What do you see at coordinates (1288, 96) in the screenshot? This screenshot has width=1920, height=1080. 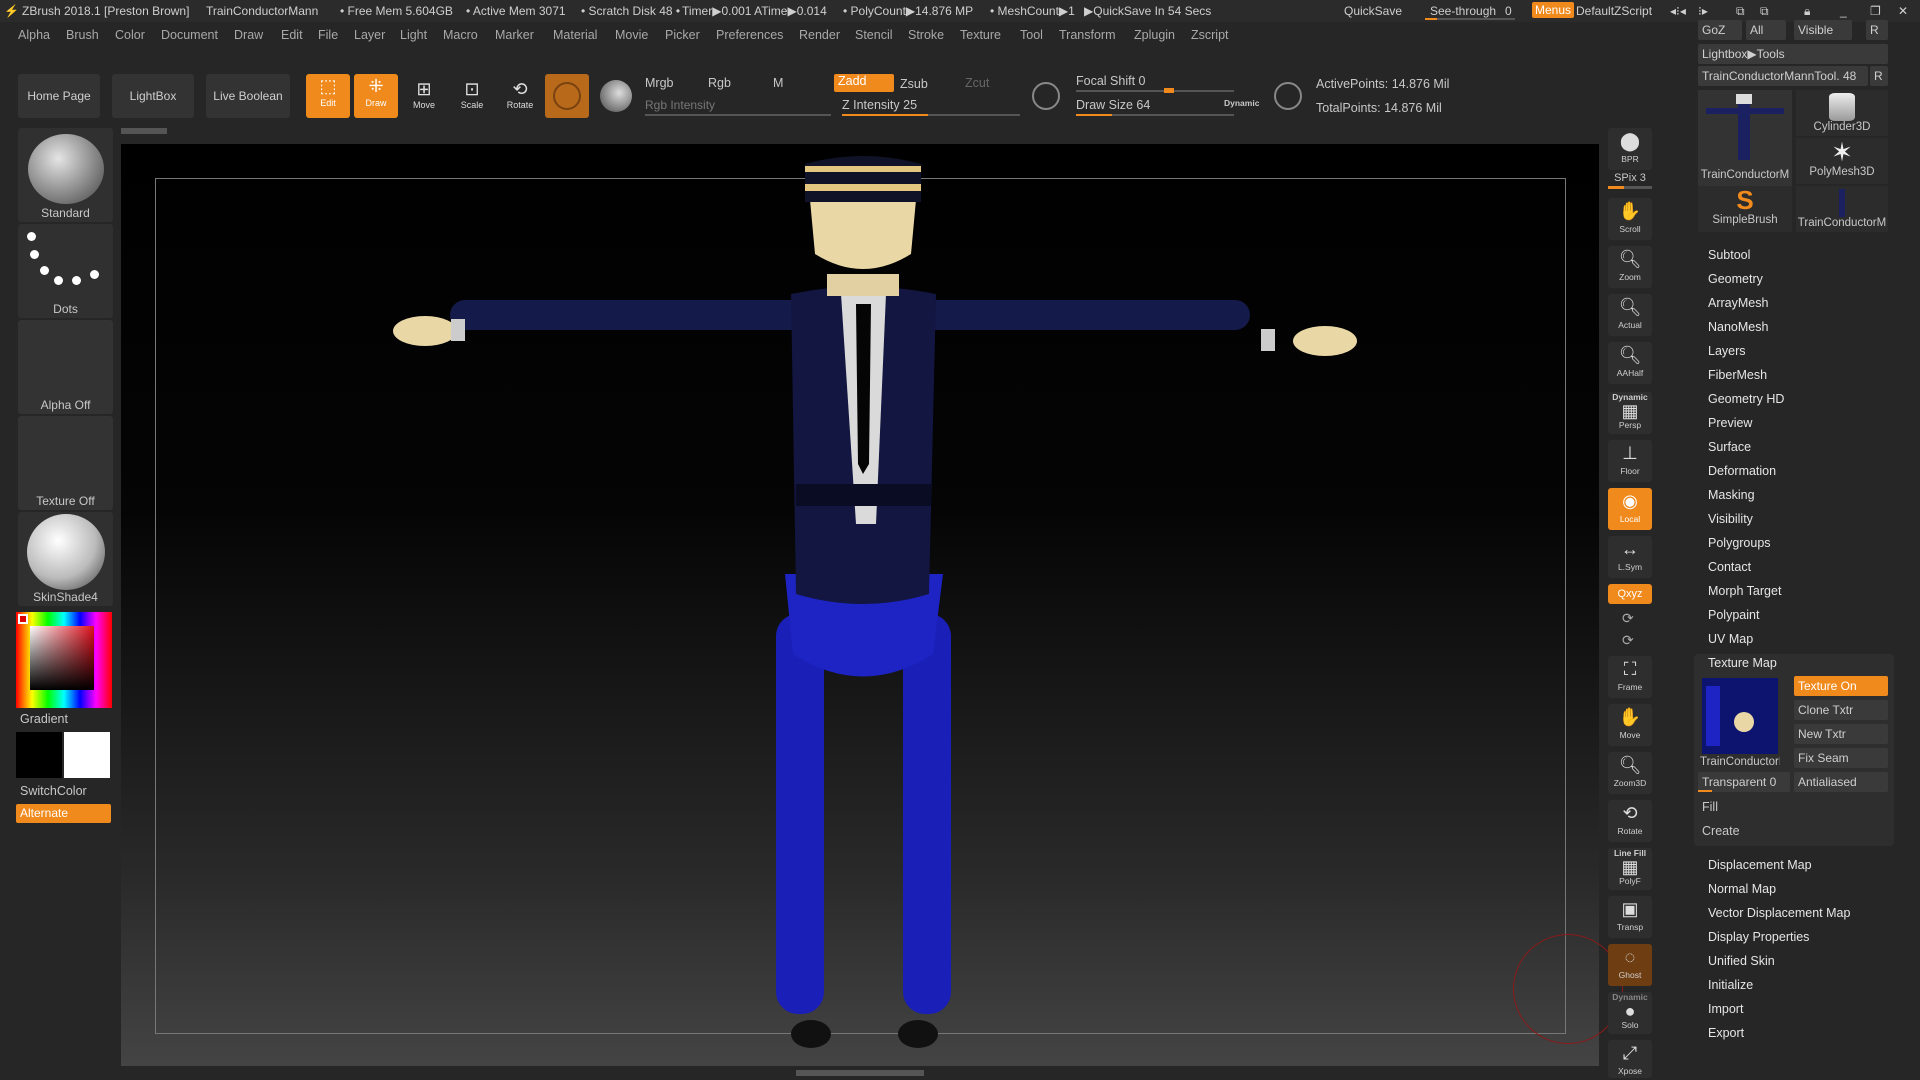 I see `dynamic-mode-icon` at bounding box center [1288, 96].